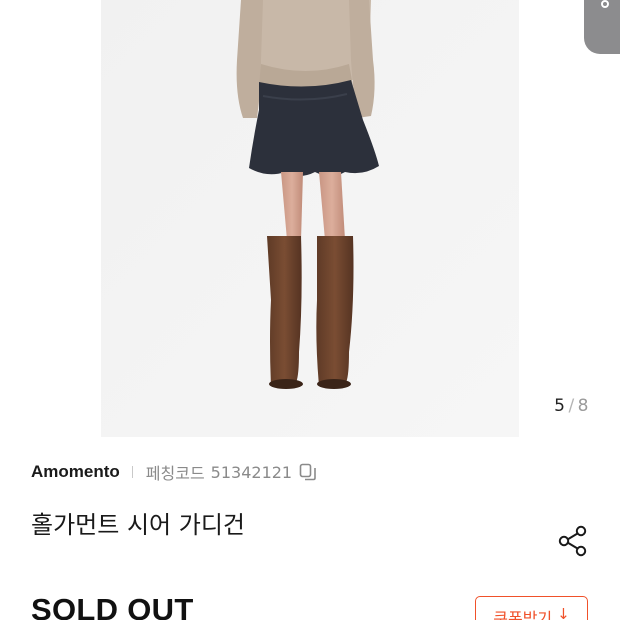 The width and height of the screenshot is (620, 620). I want to click on pager-total: 8, so click(583, 406).